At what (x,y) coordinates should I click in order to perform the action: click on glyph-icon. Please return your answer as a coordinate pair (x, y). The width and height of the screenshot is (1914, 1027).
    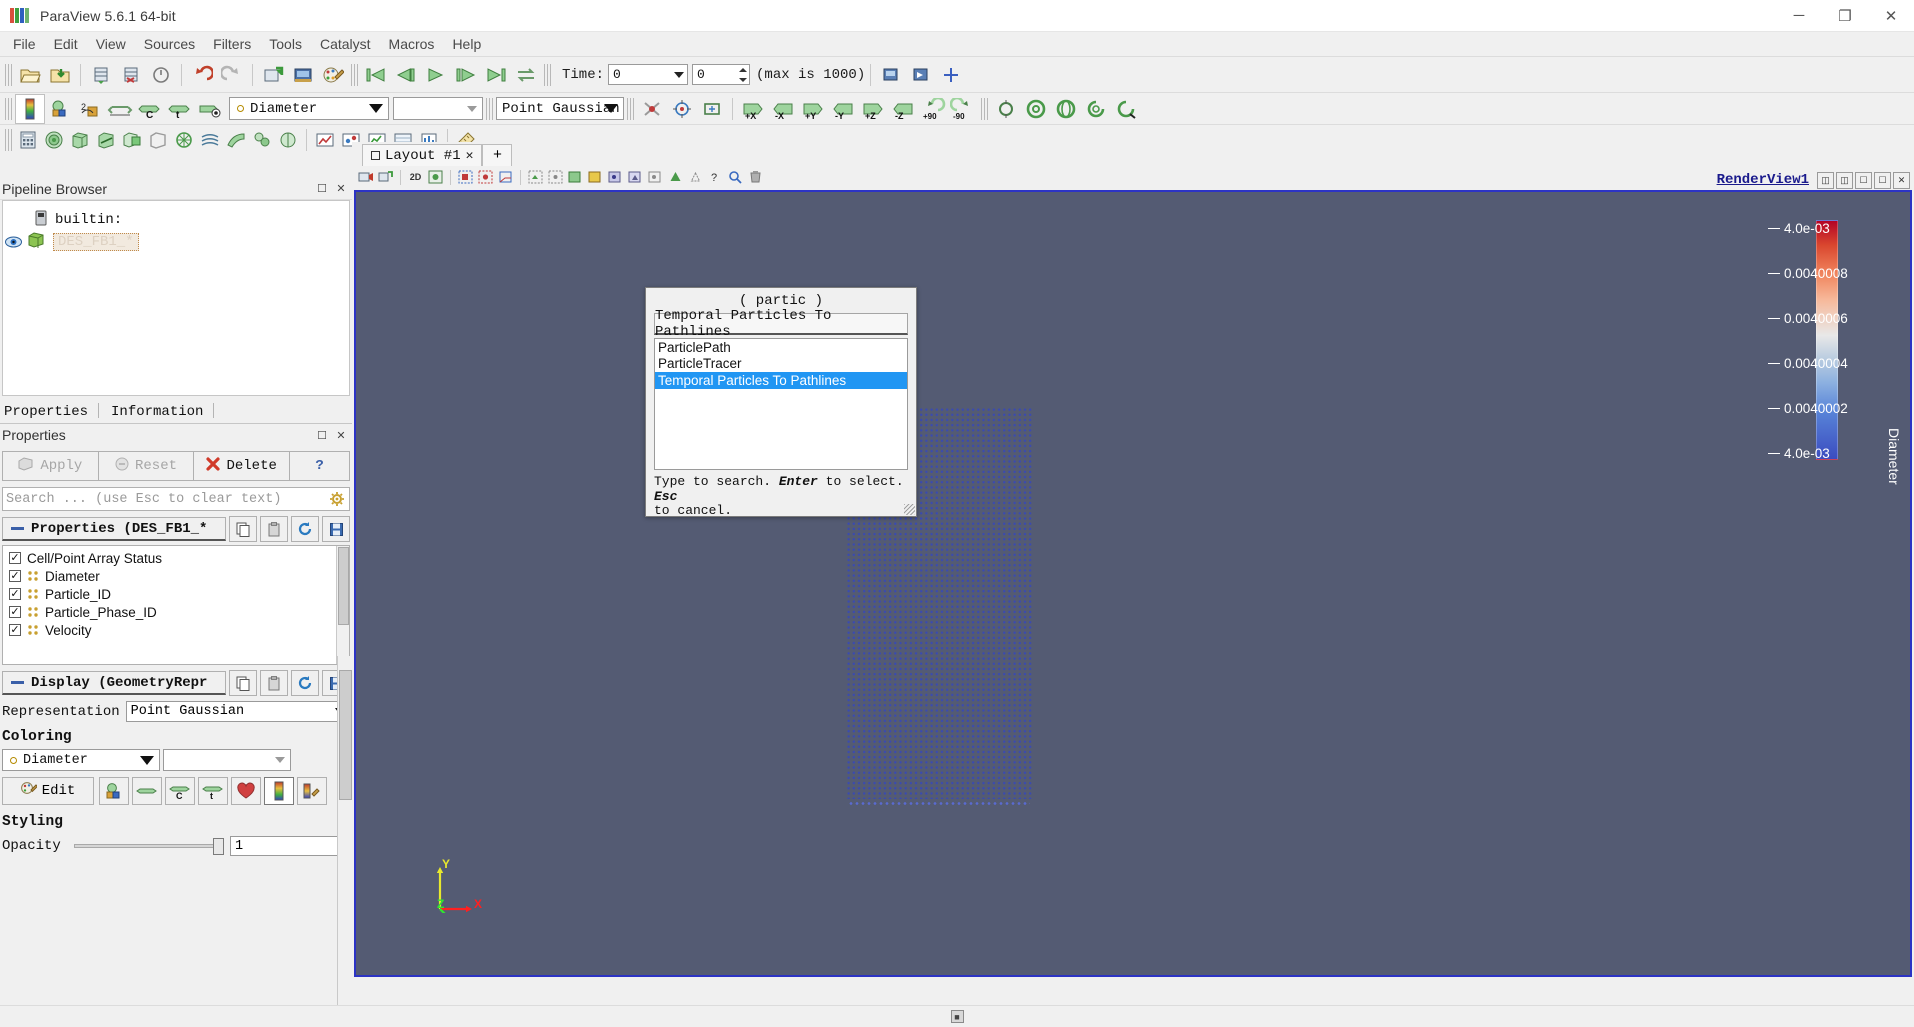
    Looking at the image, I should click on (184, 140).